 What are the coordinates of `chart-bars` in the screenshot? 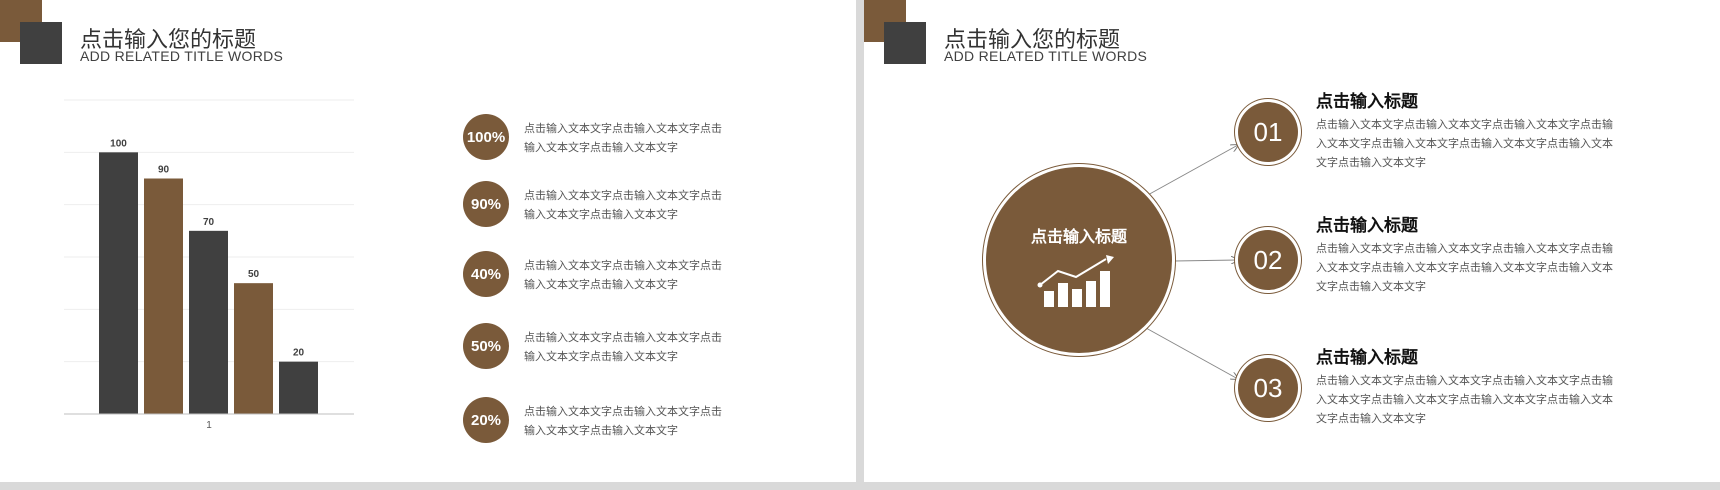 It's located at (208, 283).